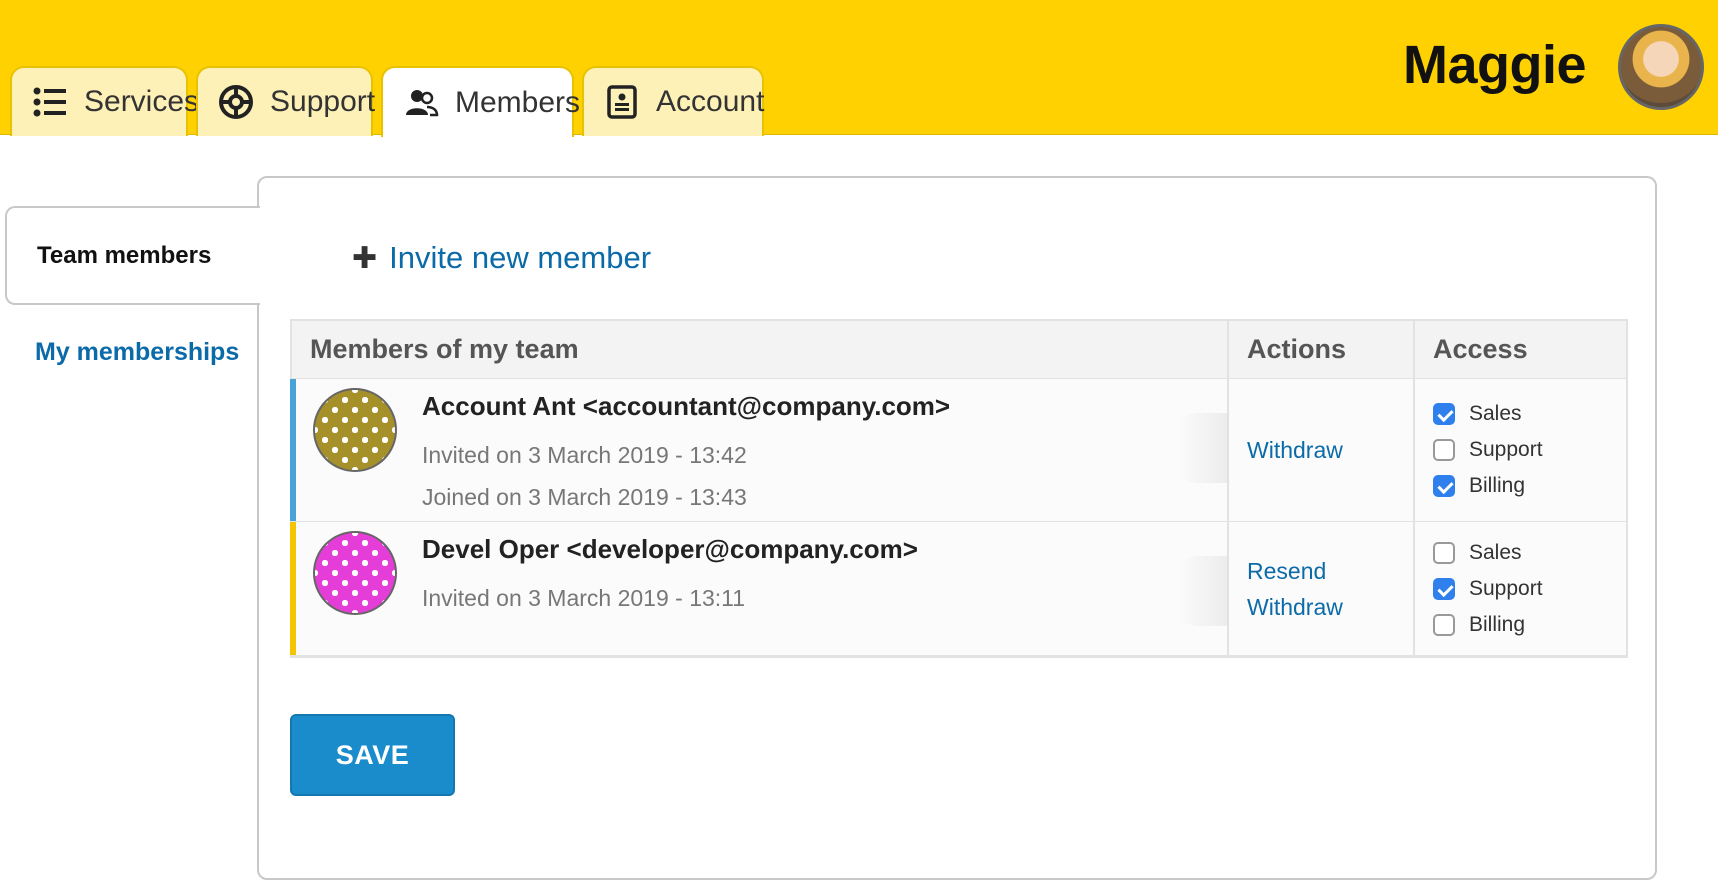 The height and width of the screenshot is (886, 1718). What do you see at coordinates (1495, 65) in the screenshot?
I see `user-name: Maggie` at bounding box center [1495, 65].